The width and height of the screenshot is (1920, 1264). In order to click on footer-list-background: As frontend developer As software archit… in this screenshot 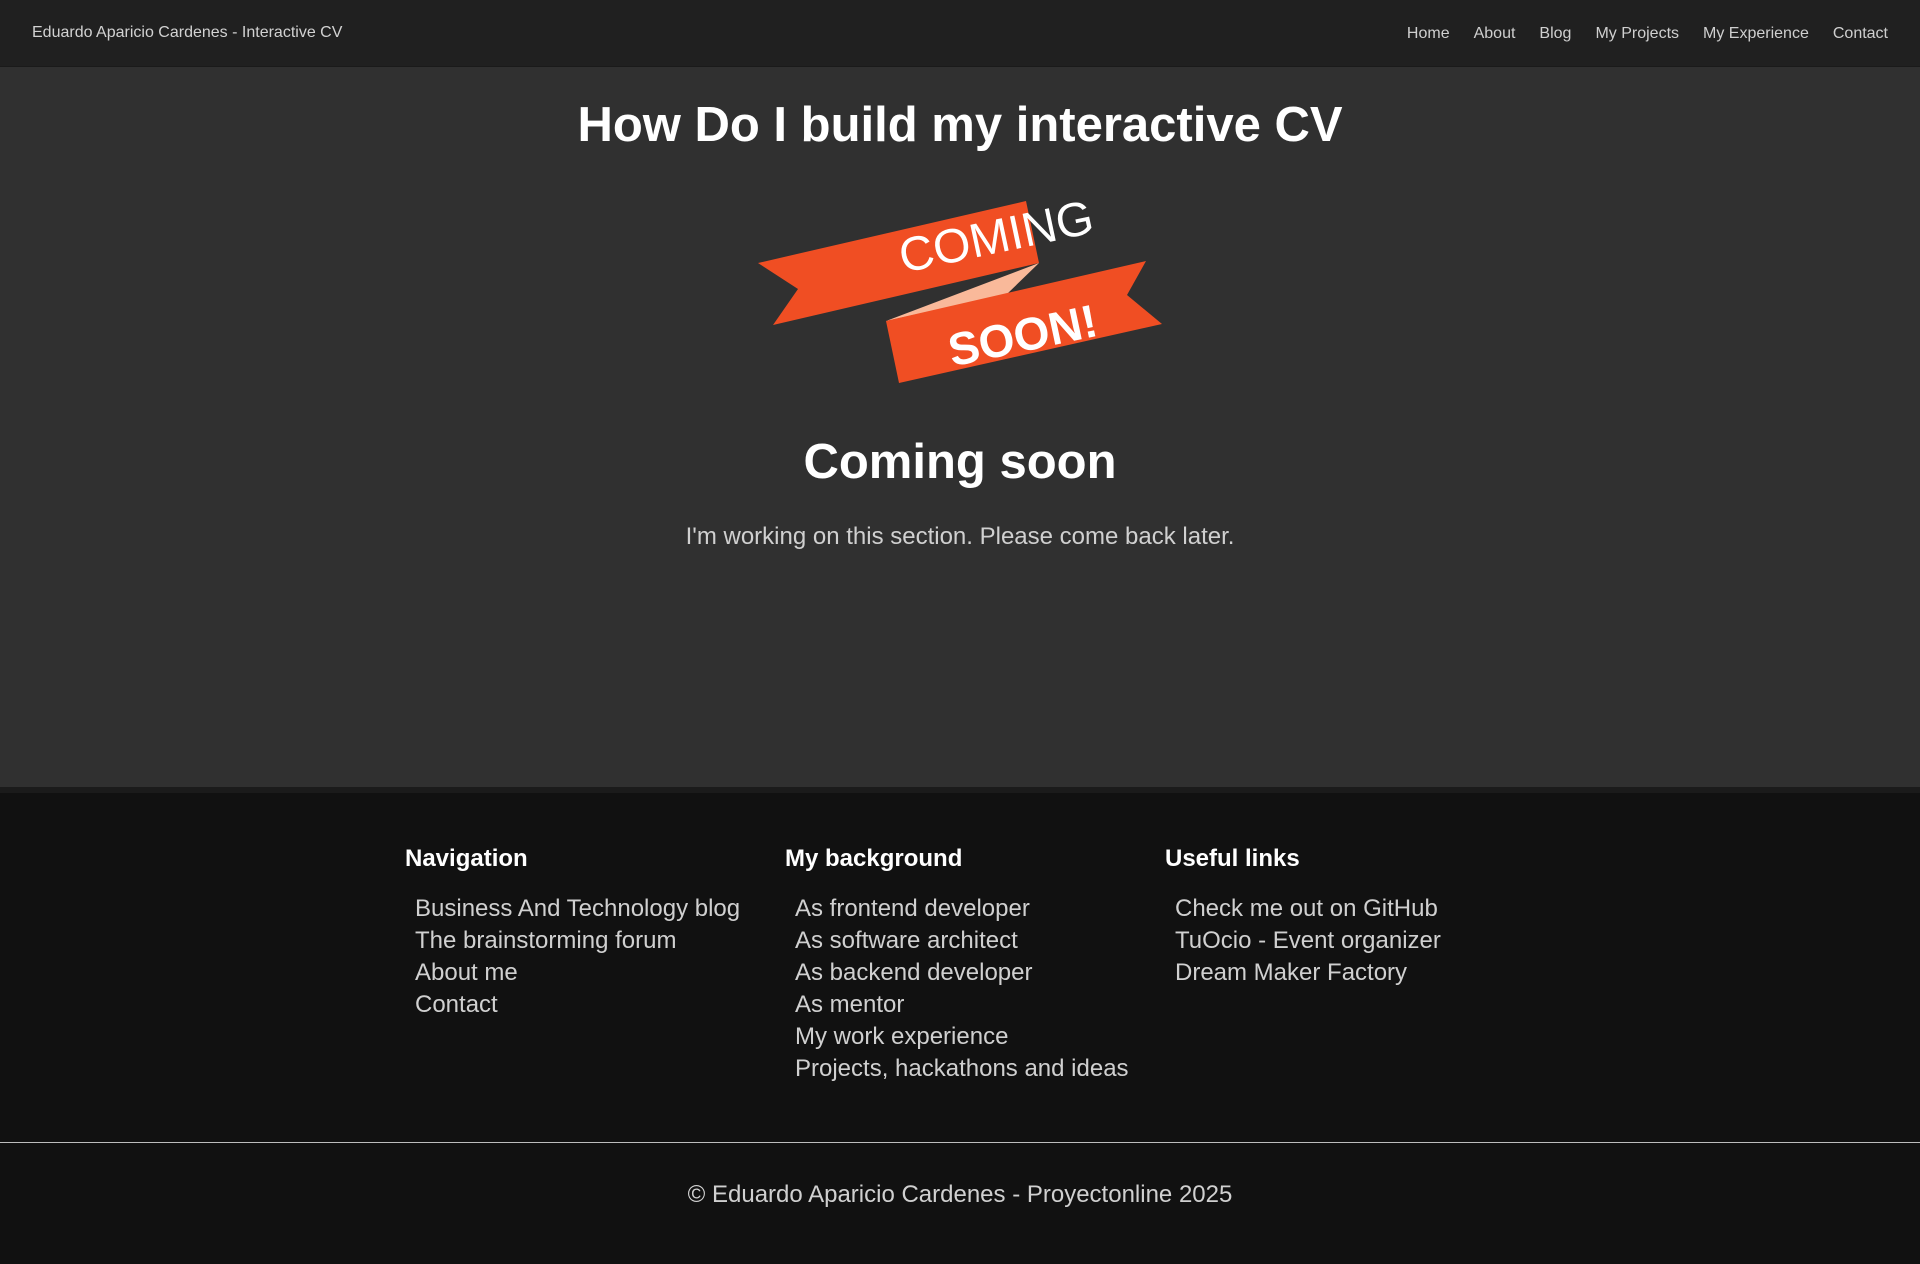, I will do `click(965, 989)`.